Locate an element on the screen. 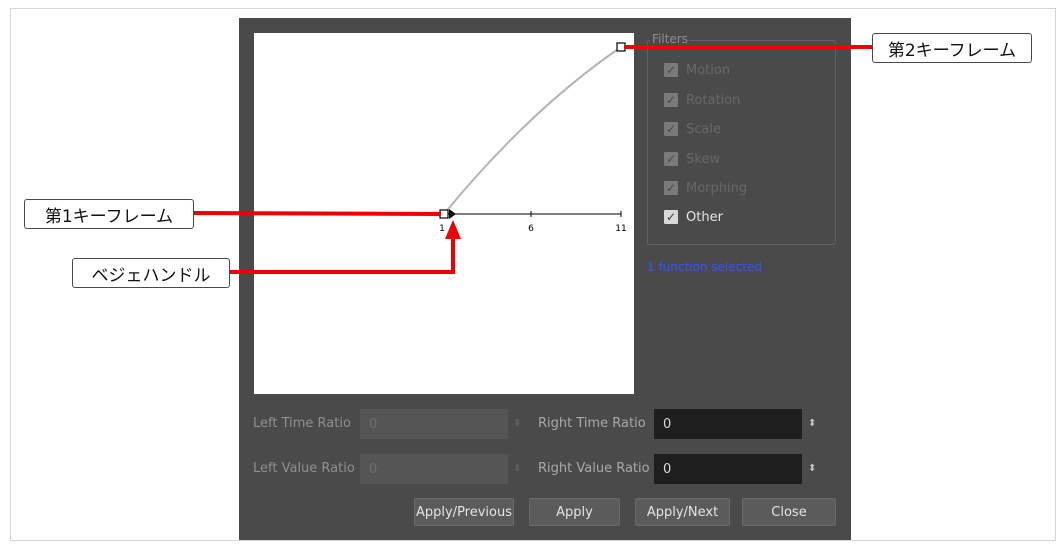 The image size is (1063, 548). filter-rotation: ✓ Rotation is located at coordinates (702, 100).